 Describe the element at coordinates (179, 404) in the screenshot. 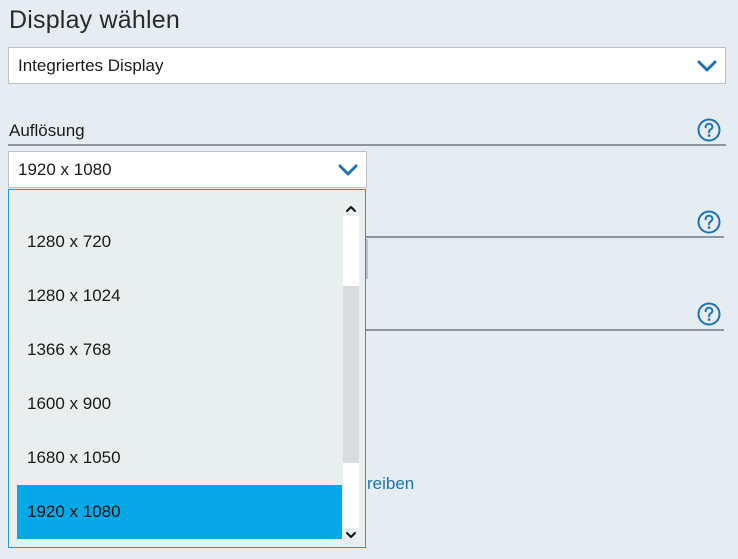

I see `list-item: 1600 x 900` at that location.